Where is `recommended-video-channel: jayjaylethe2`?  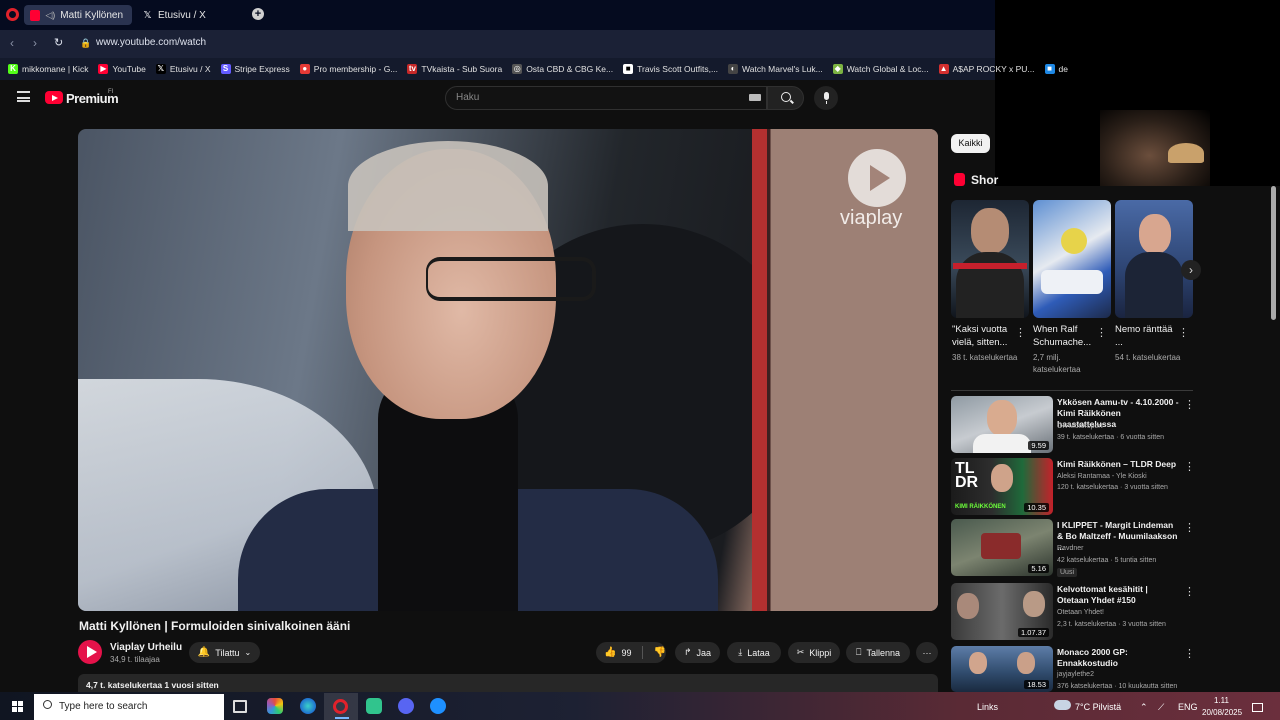
recommended-video-channel: jayjaylethe2 is located at coordinates (1075, 674).